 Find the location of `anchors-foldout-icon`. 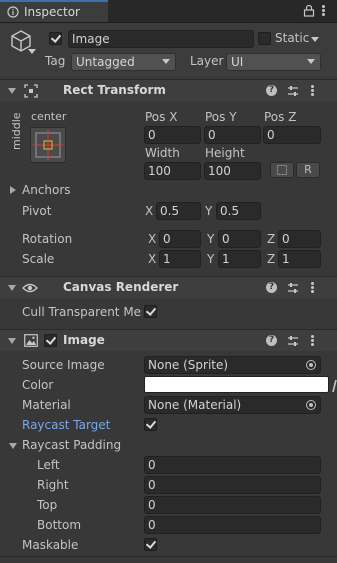

anchors-foldout-icon is located at coordinates (13, 190).